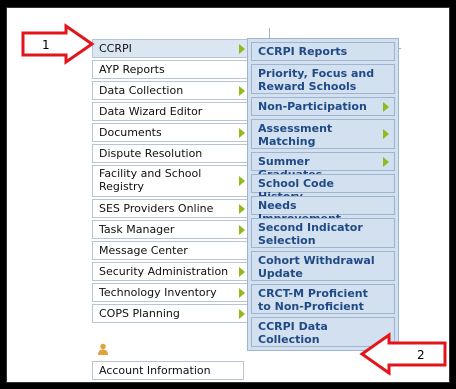  Describe the element at coordinates (170, 208) in the screenshot. I see `menu-item-ses-providers: SES Providers Online` at that location.